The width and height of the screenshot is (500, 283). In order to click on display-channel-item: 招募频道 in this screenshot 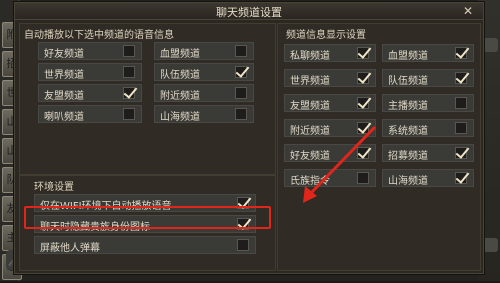, I will do `click(428, 153)`.